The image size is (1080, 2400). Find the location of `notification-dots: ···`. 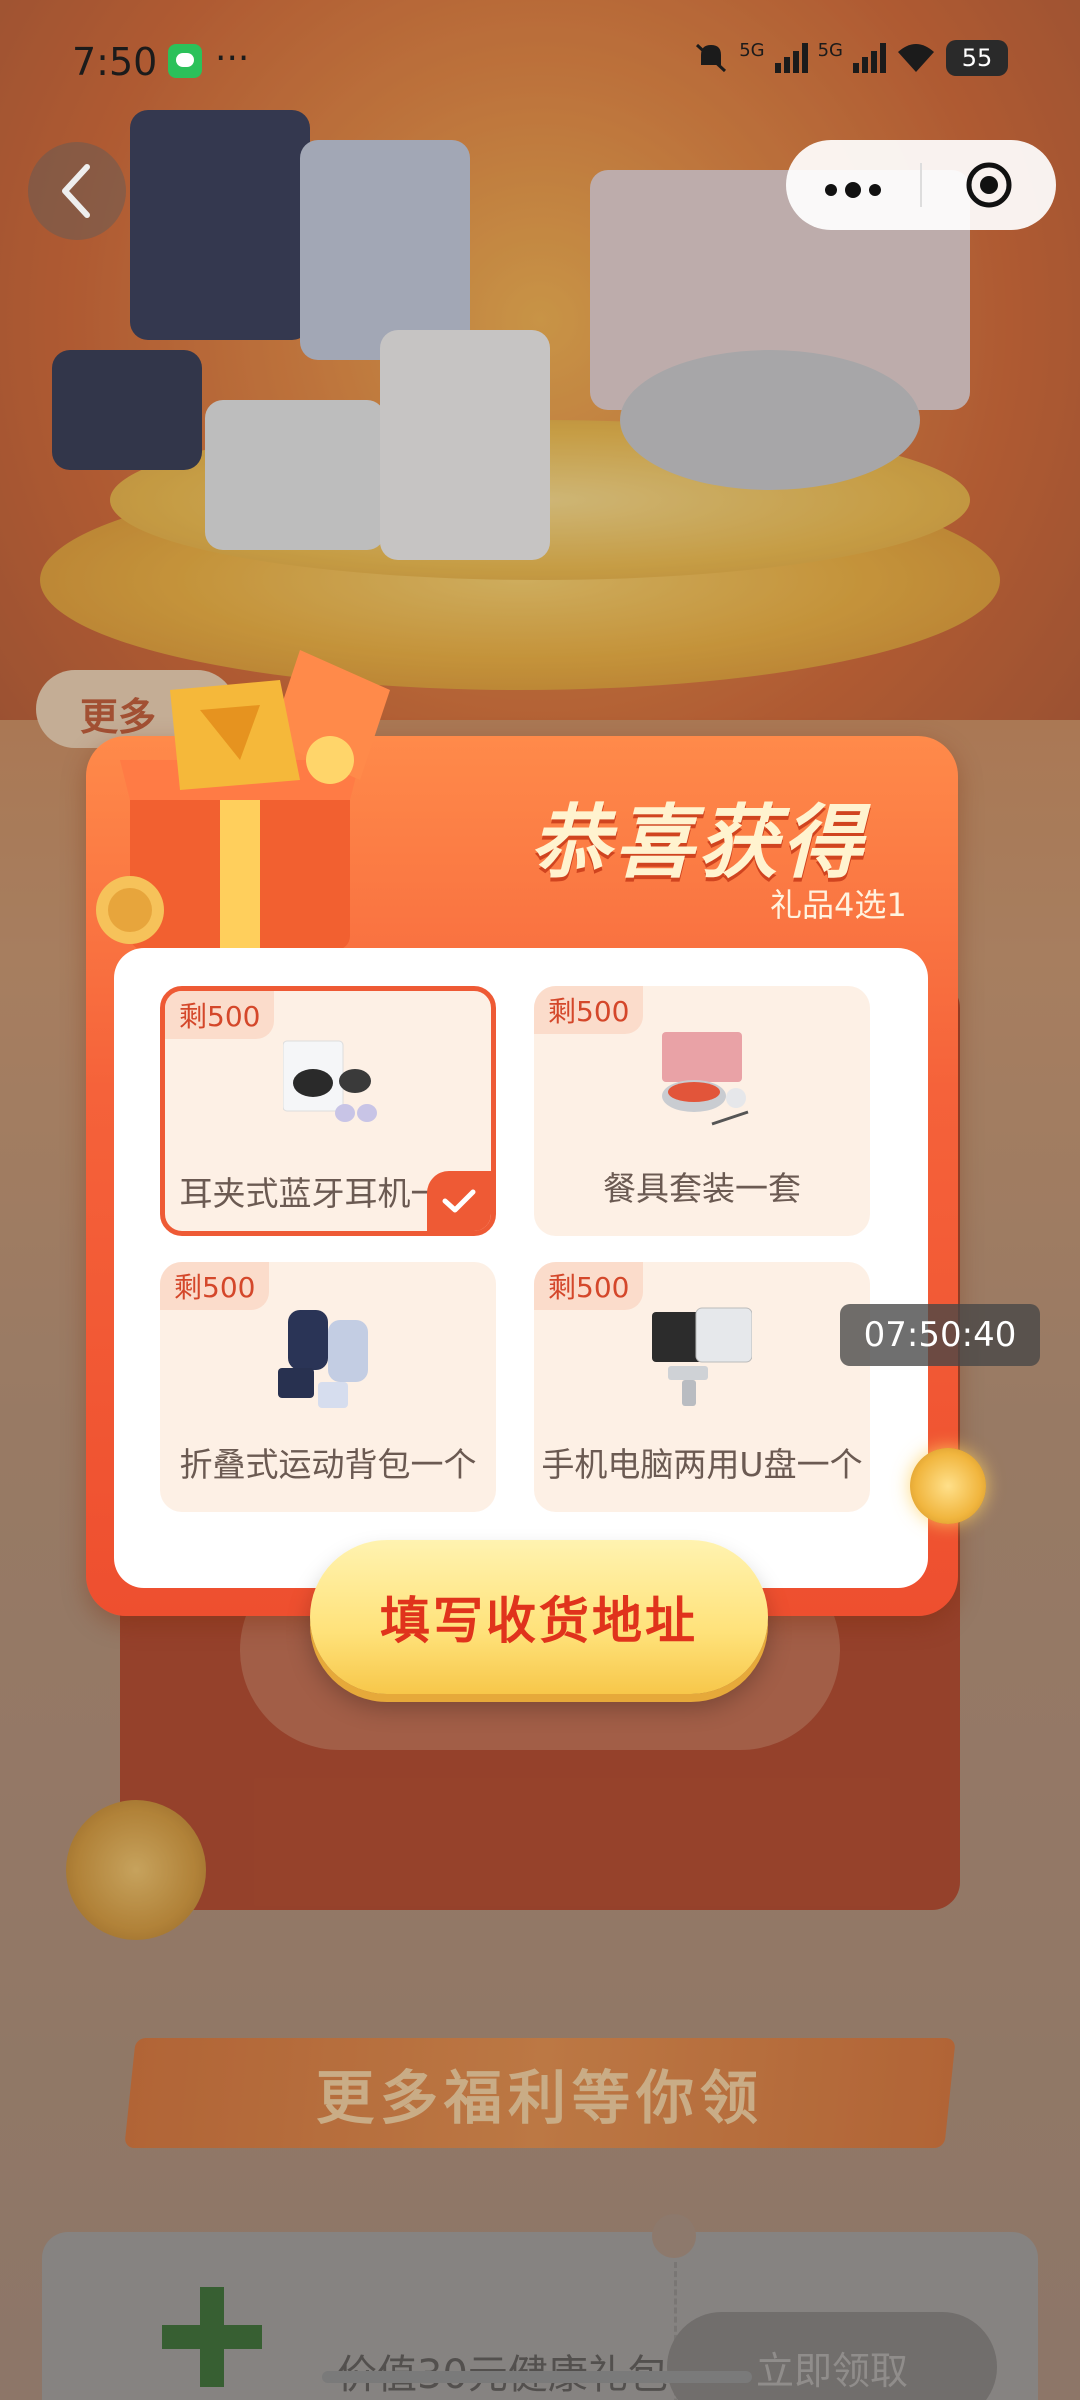

notification-dots: ··· is located at coordinates (232, 58).